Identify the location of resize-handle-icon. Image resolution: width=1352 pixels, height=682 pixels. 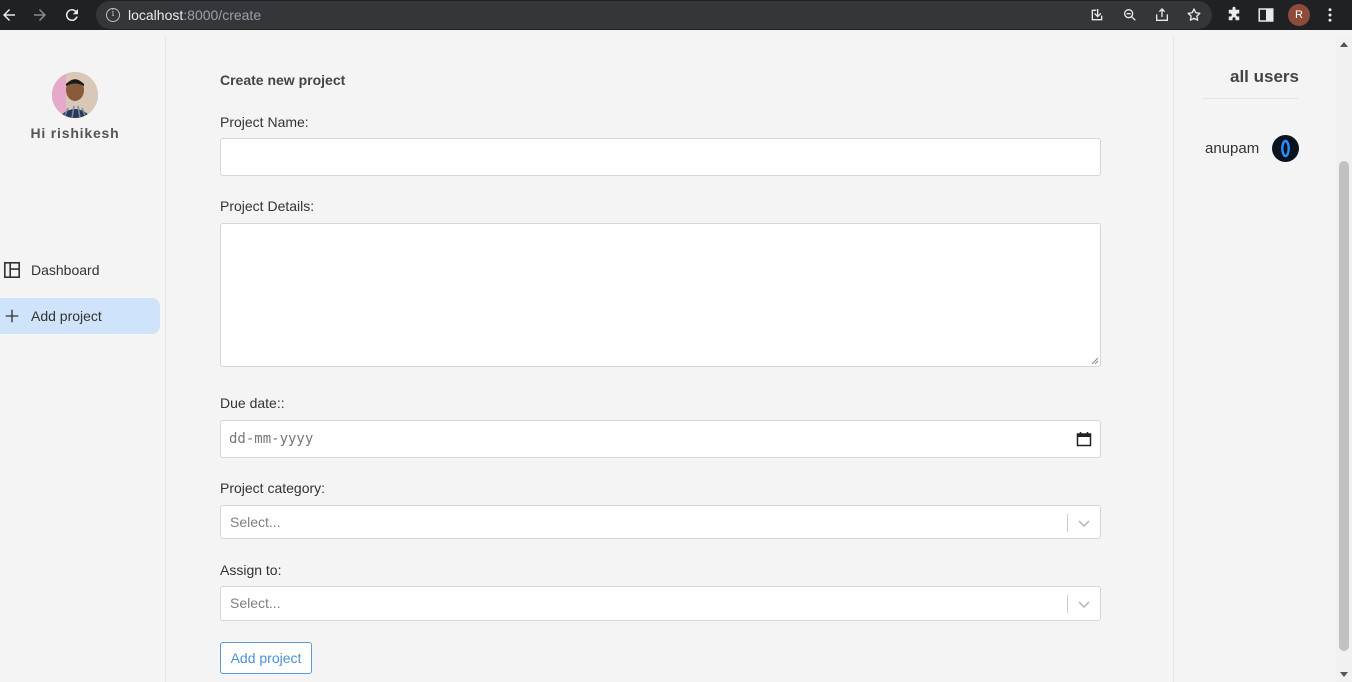
(1095, 361).